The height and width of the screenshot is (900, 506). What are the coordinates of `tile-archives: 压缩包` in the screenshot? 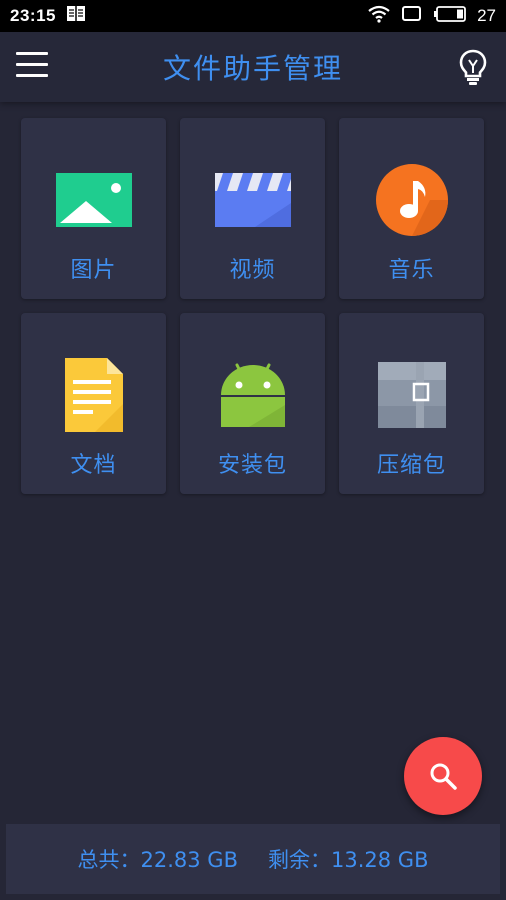 It's located at (411, 403).